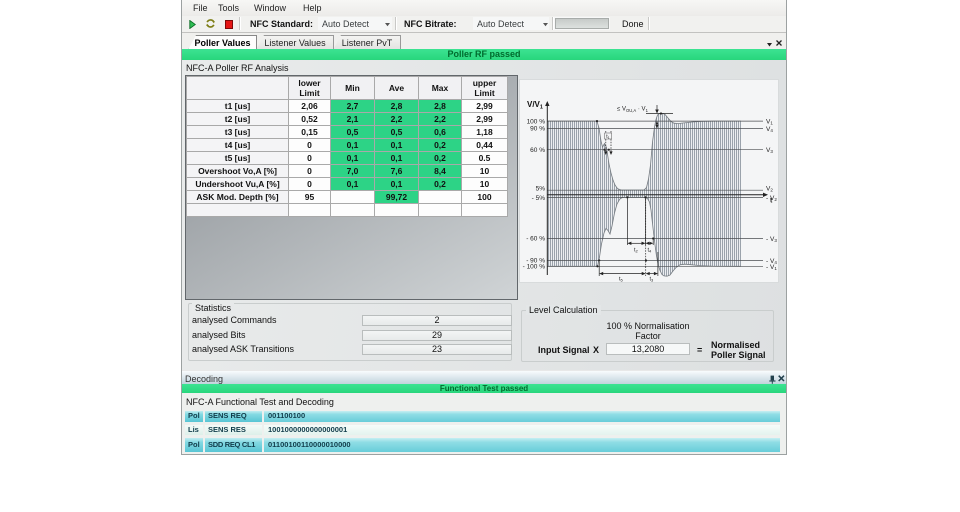  What do you see at coordinates (636, 251) in the screenshot?
I see `svg-text: t2` at bounding box center [636, 251].